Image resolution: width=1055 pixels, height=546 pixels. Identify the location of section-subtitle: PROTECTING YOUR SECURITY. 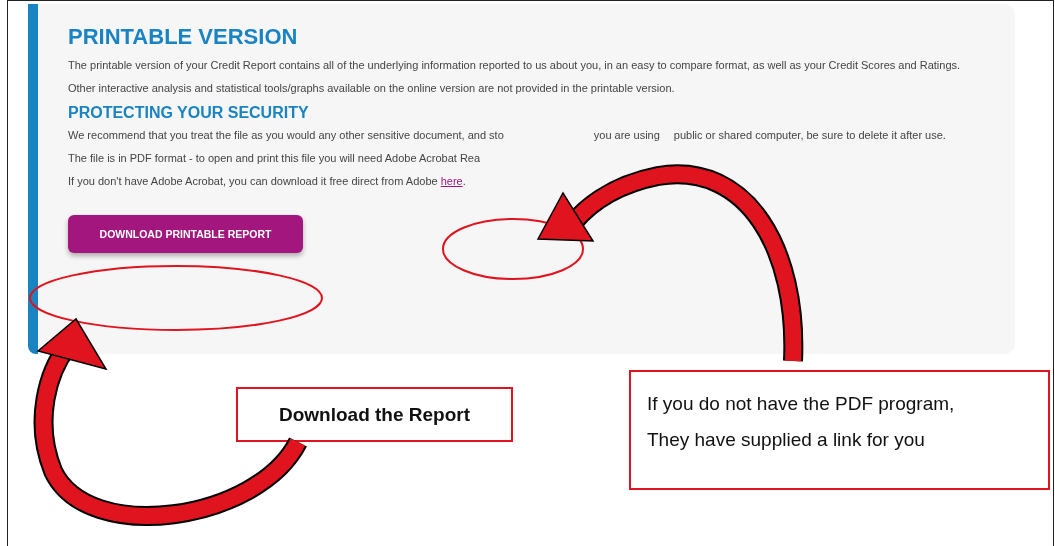
(189, 113).